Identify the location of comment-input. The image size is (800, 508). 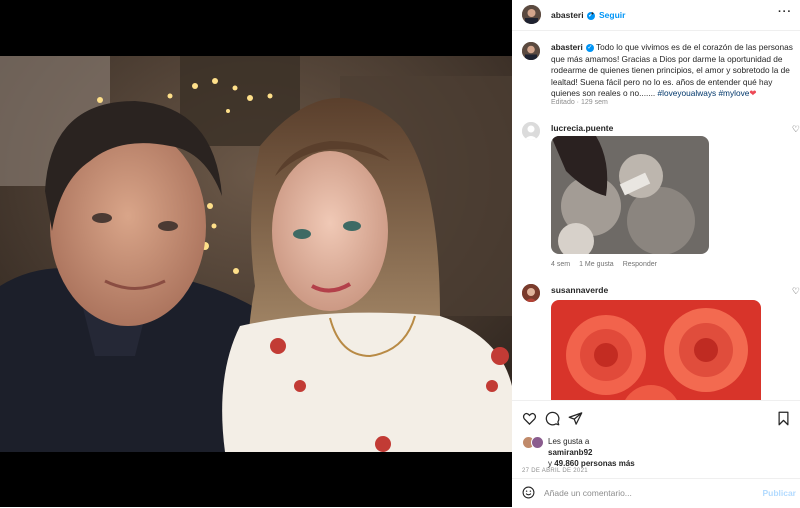
(646, 492).